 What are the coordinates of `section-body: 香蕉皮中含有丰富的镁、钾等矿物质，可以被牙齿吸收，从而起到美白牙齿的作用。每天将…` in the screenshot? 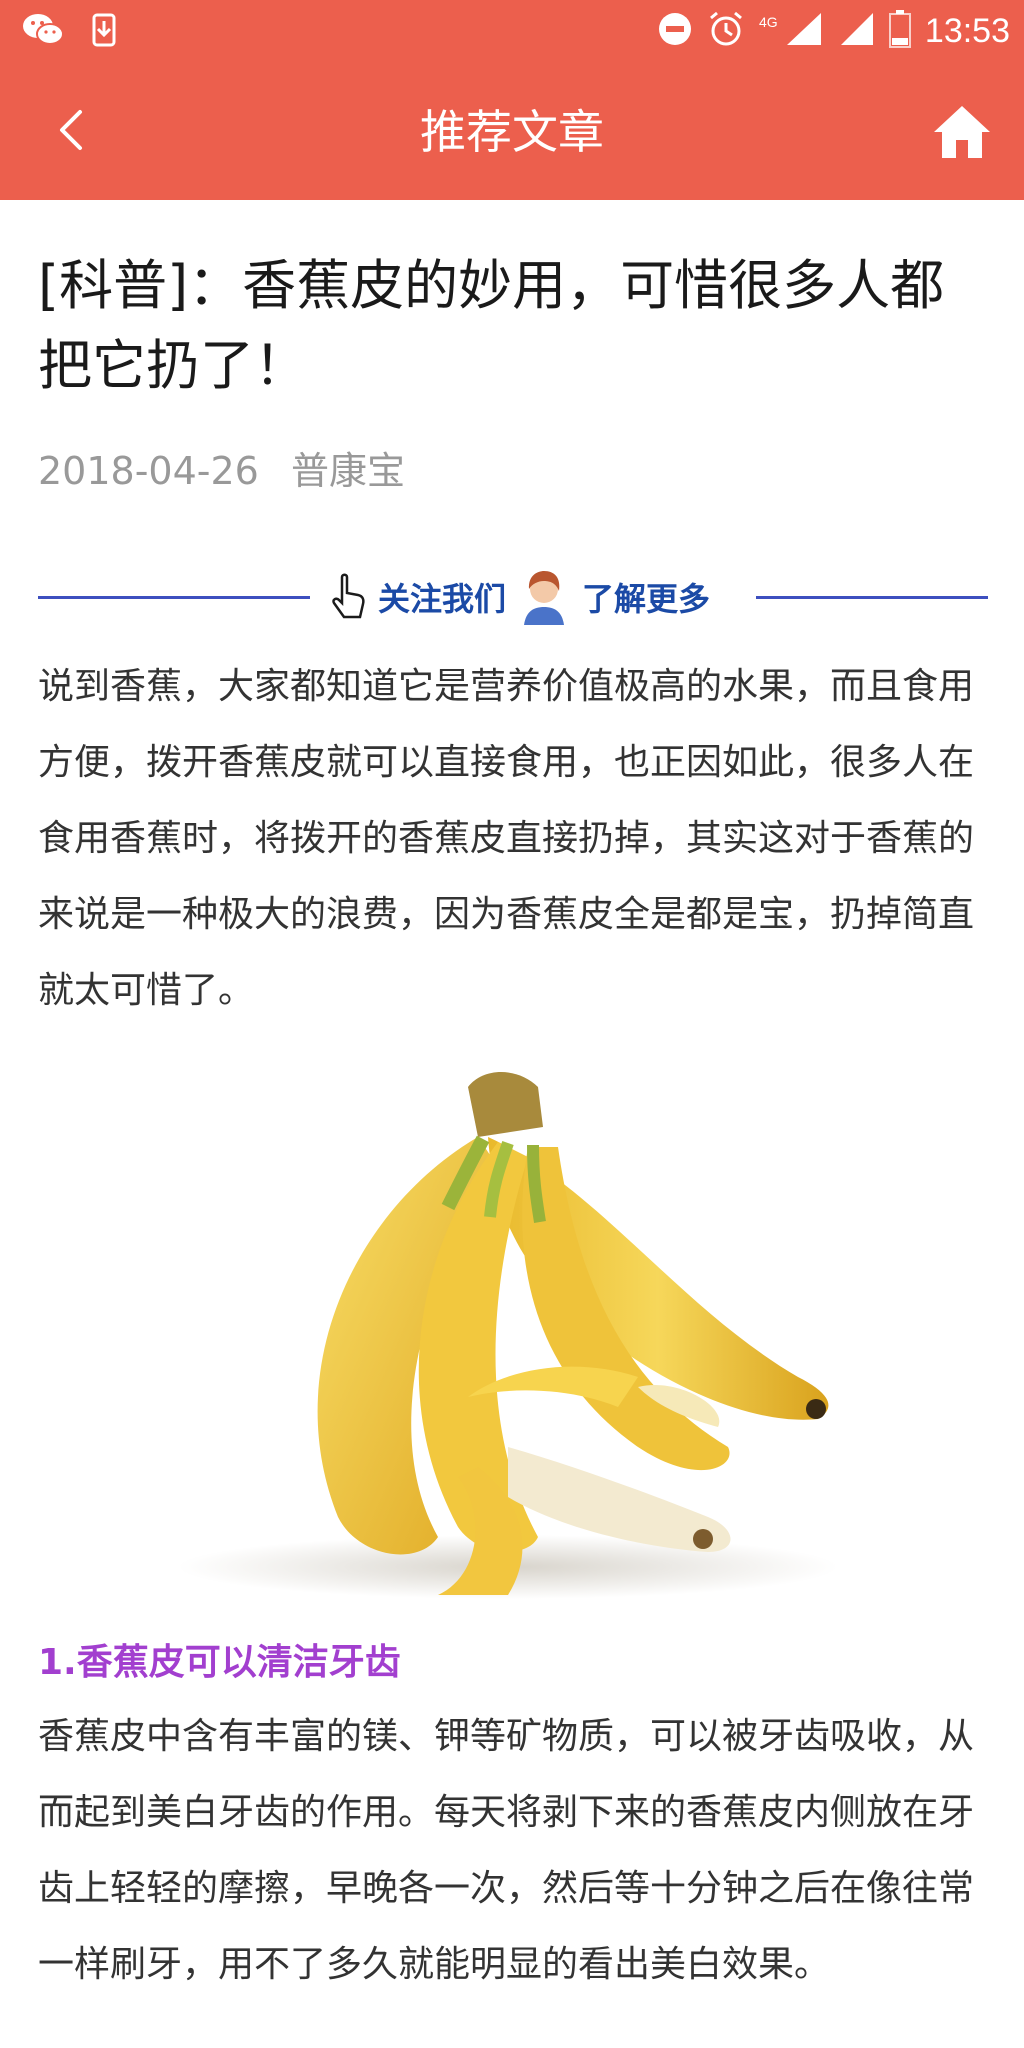 It's located at (506, 1850).